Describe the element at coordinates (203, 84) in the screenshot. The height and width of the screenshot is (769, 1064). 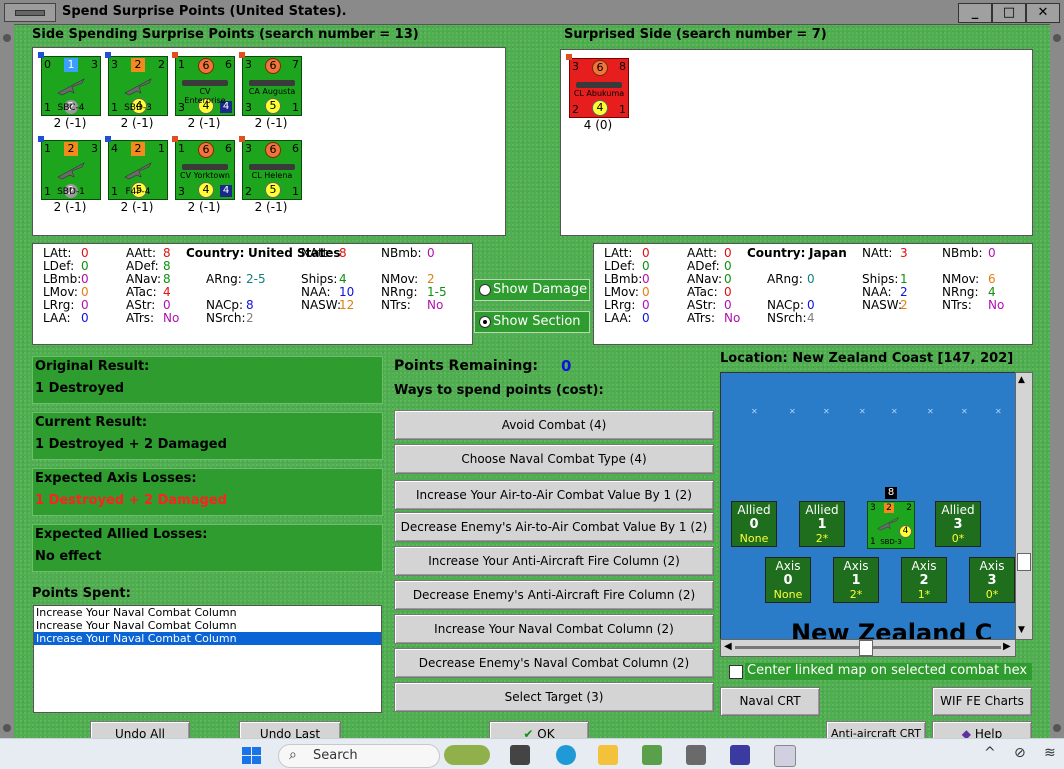
I see `unit-counter: 1 6 3 6 4 4 CV Enterprise` at that location.